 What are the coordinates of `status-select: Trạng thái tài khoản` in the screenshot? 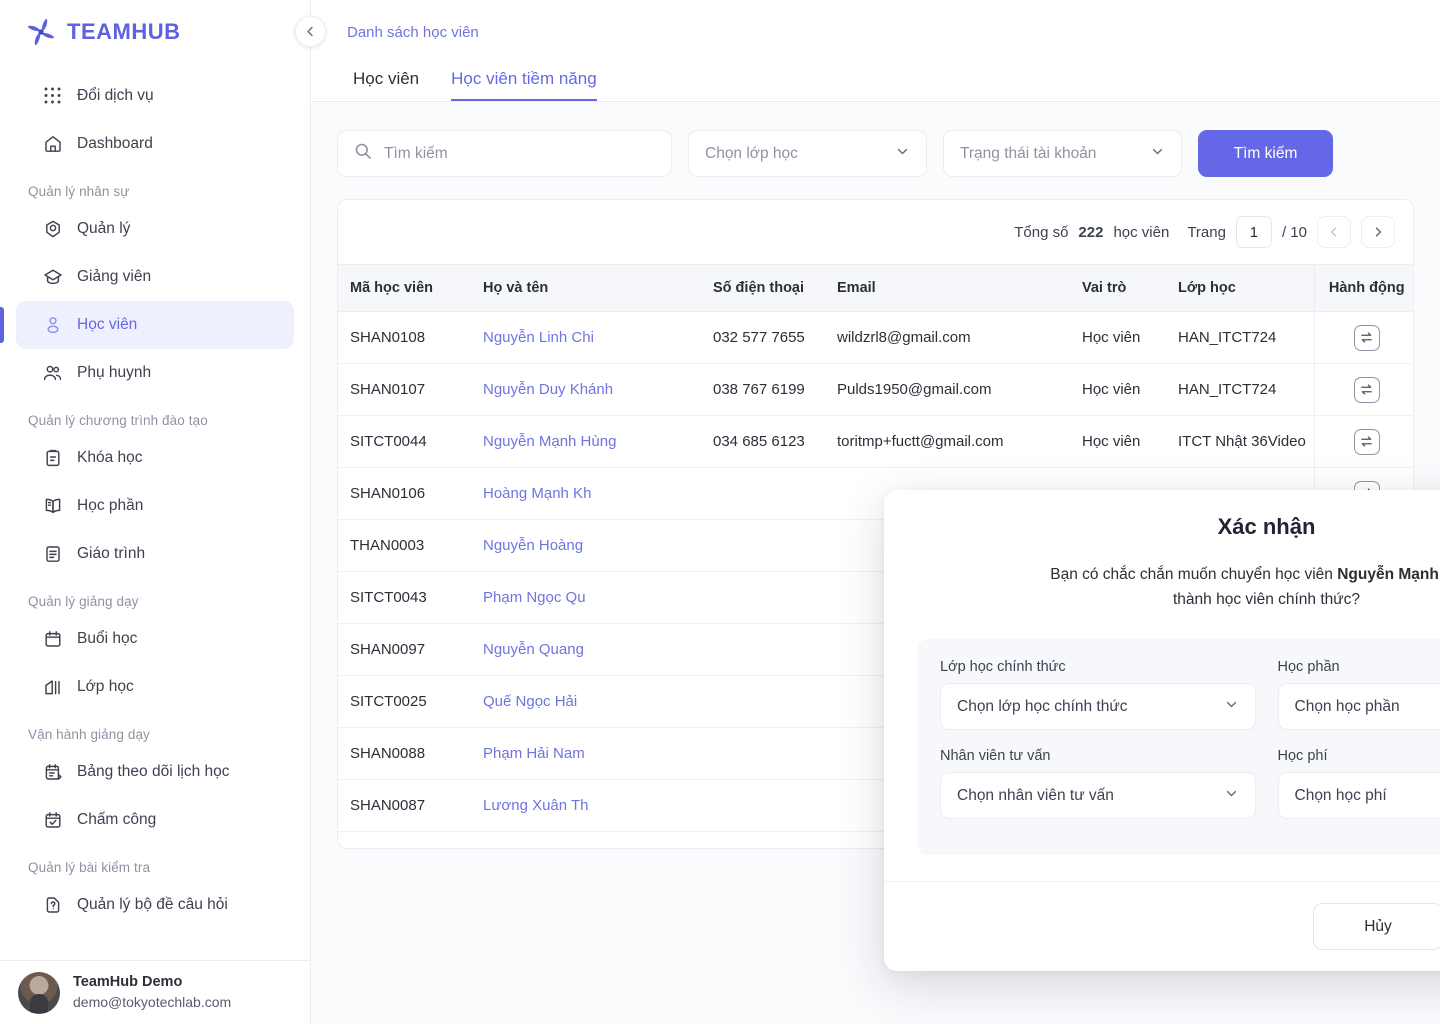 It's located at (1062, 153).